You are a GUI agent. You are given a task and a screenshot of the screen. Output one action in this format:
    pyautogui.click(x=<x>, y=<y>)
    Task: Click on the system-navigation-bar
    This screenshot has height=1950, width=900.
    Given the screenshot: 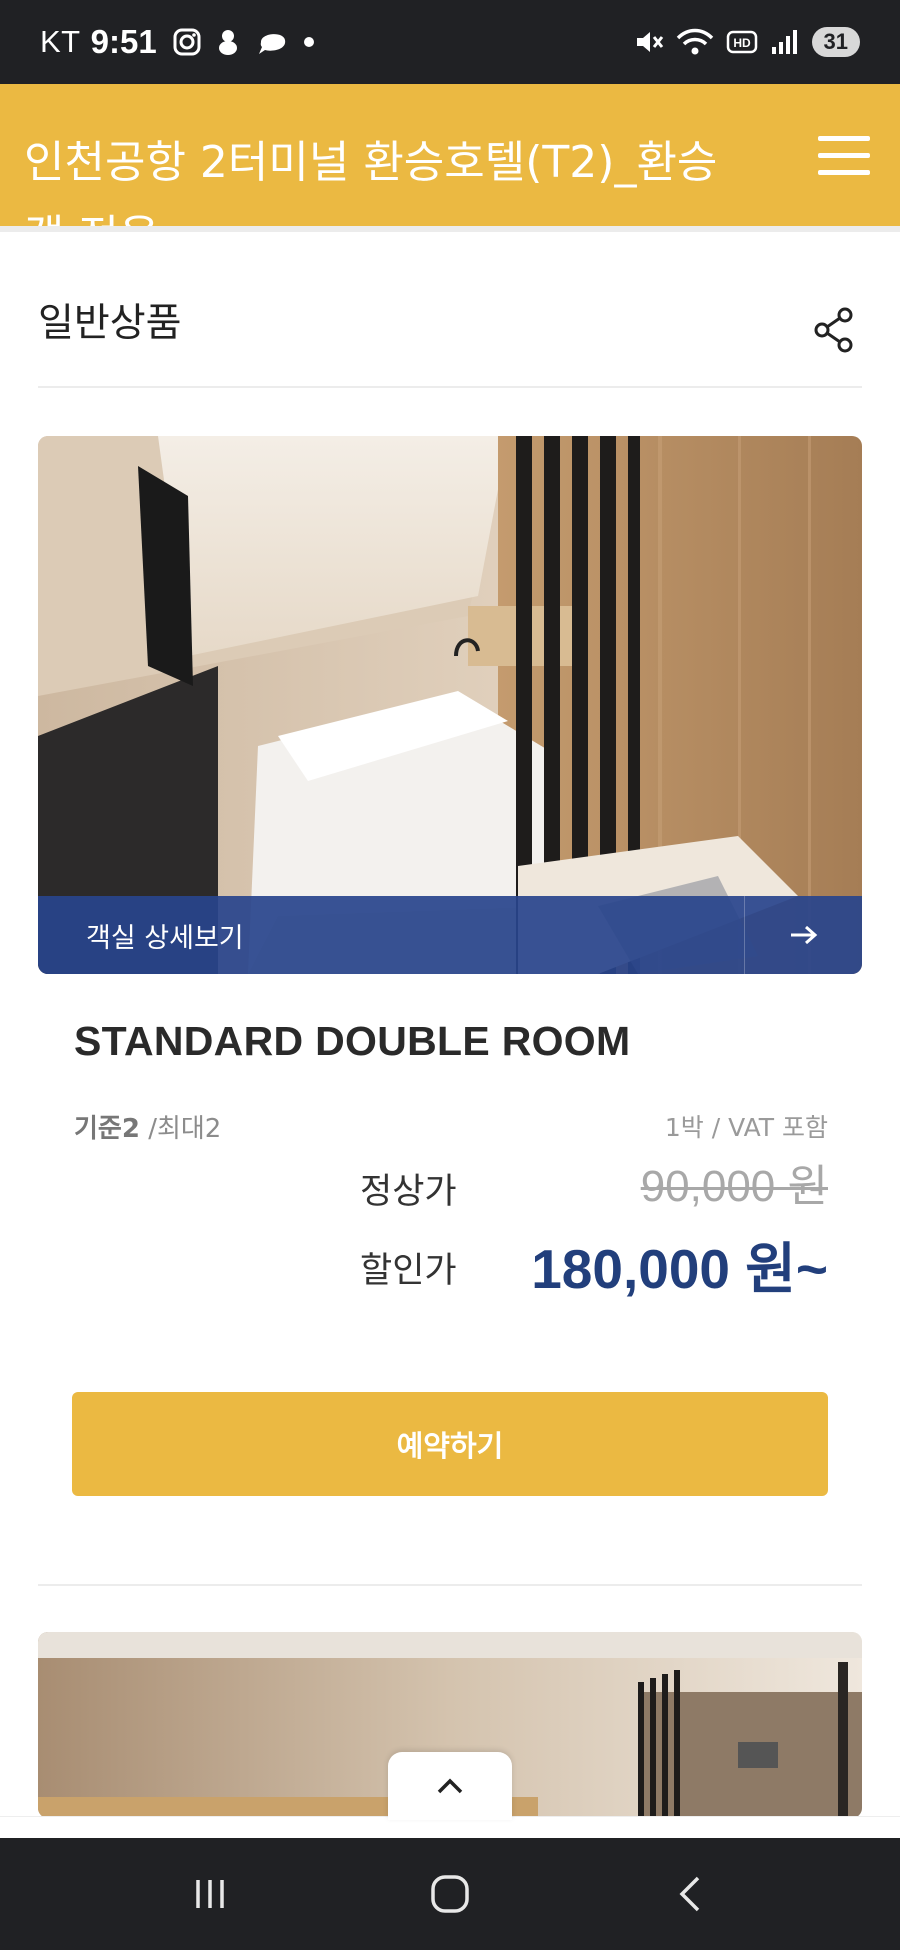 What is the action you would take?
    pyautogui.click(x=450, y=1894)
    